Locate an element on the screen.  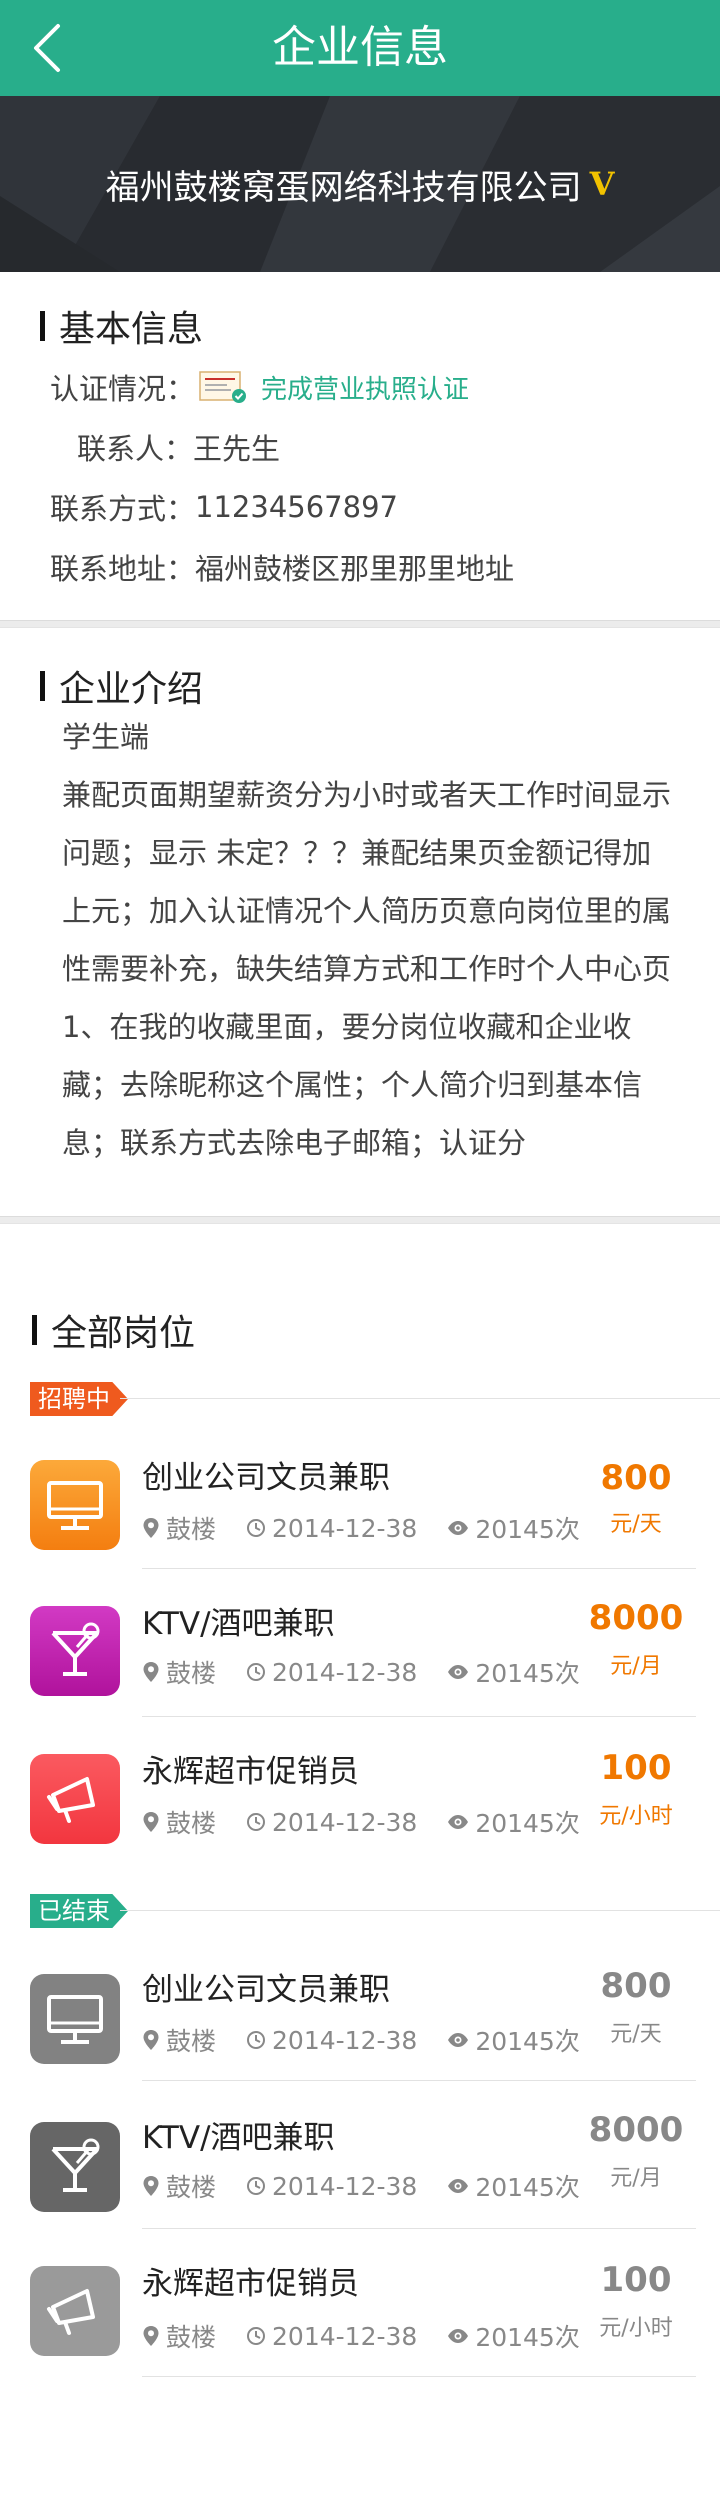
phone-value: 11234567897 is located at coordinates (296, 507).